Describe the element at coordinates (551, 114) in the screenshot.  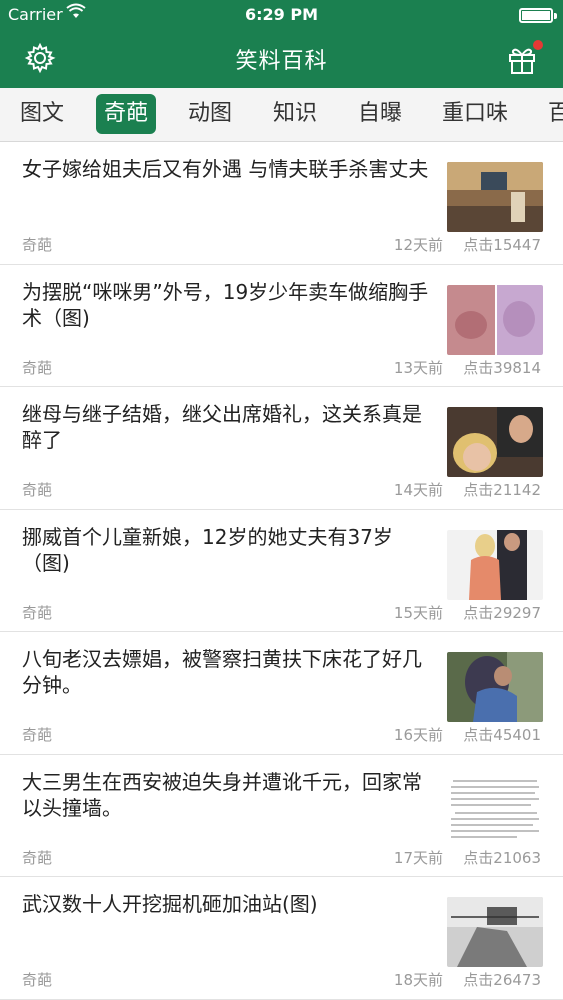
I see `tab-more: 百` at that location.